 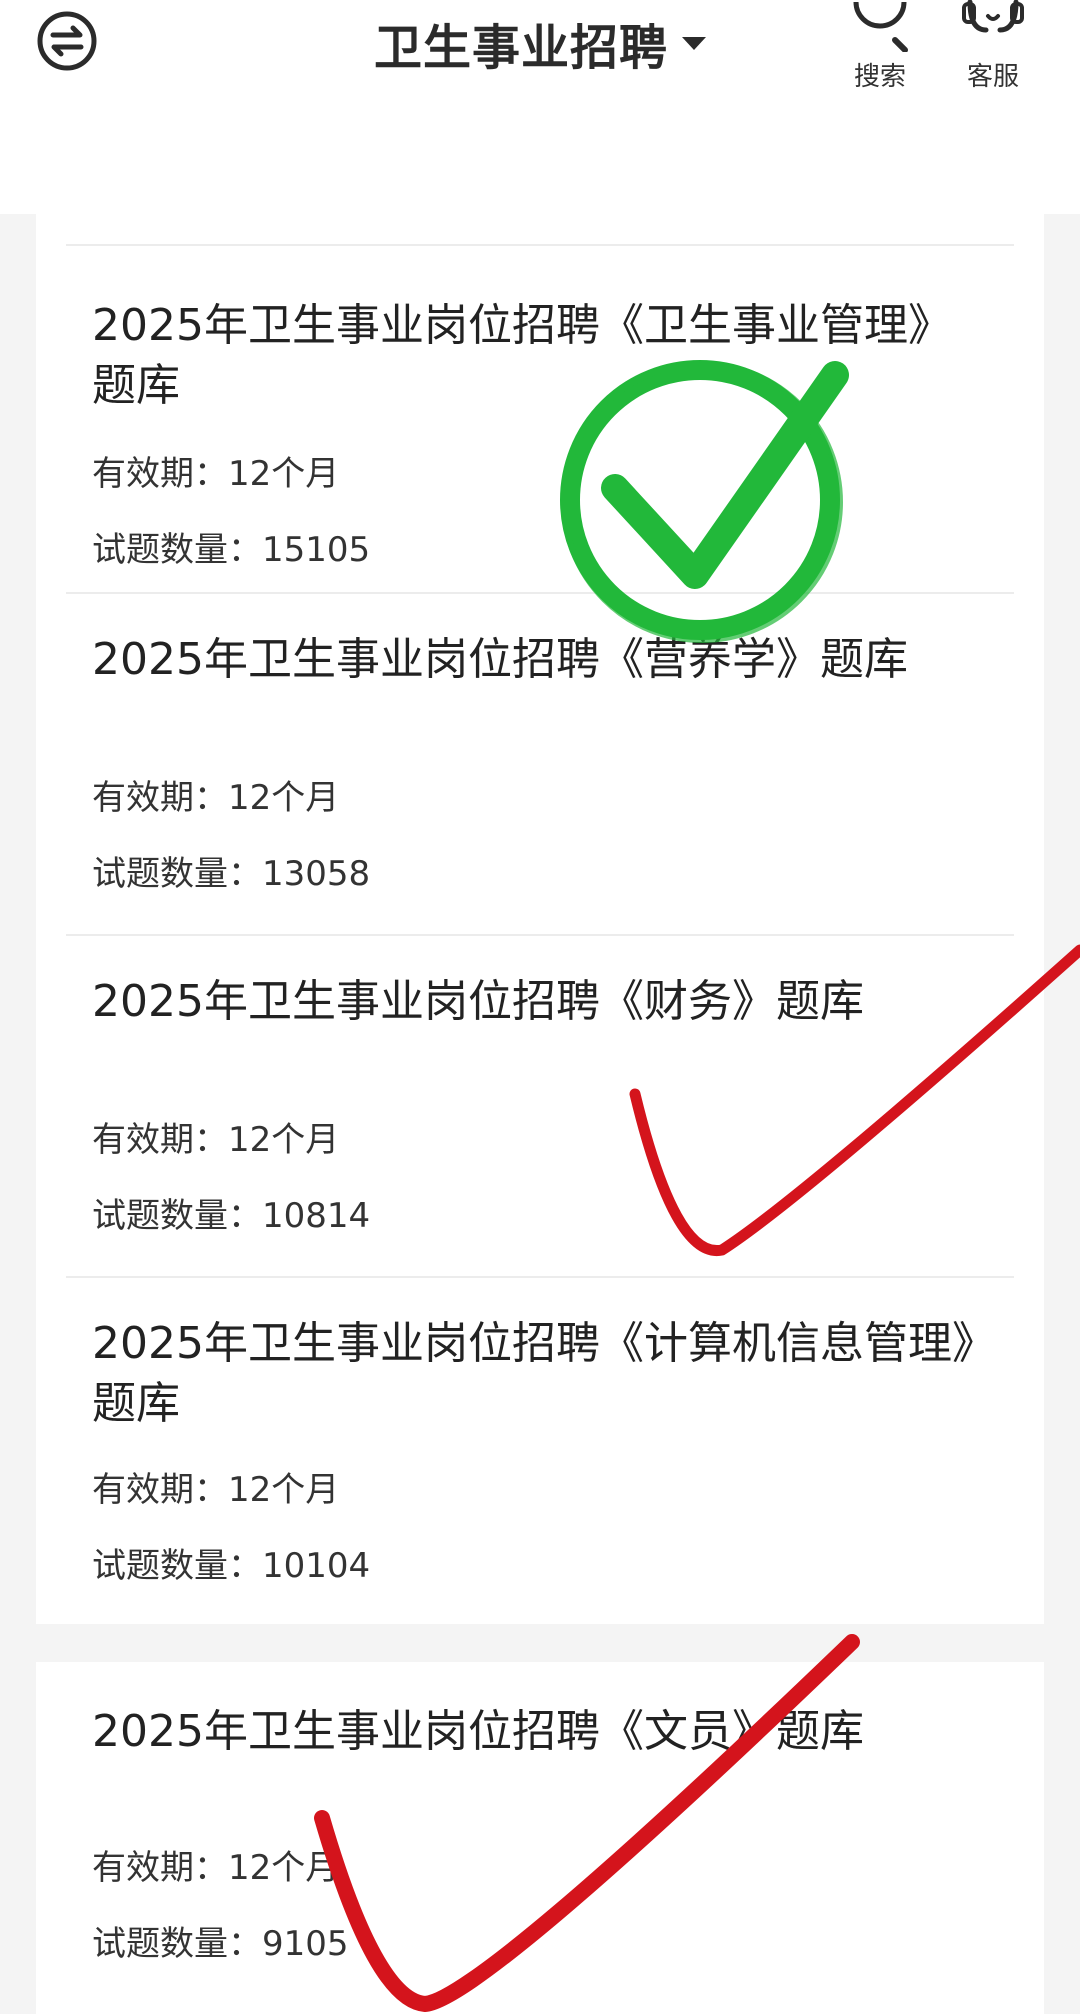 I want to click on page-title: 卫生事业招聘, so click(x=520, y=48).